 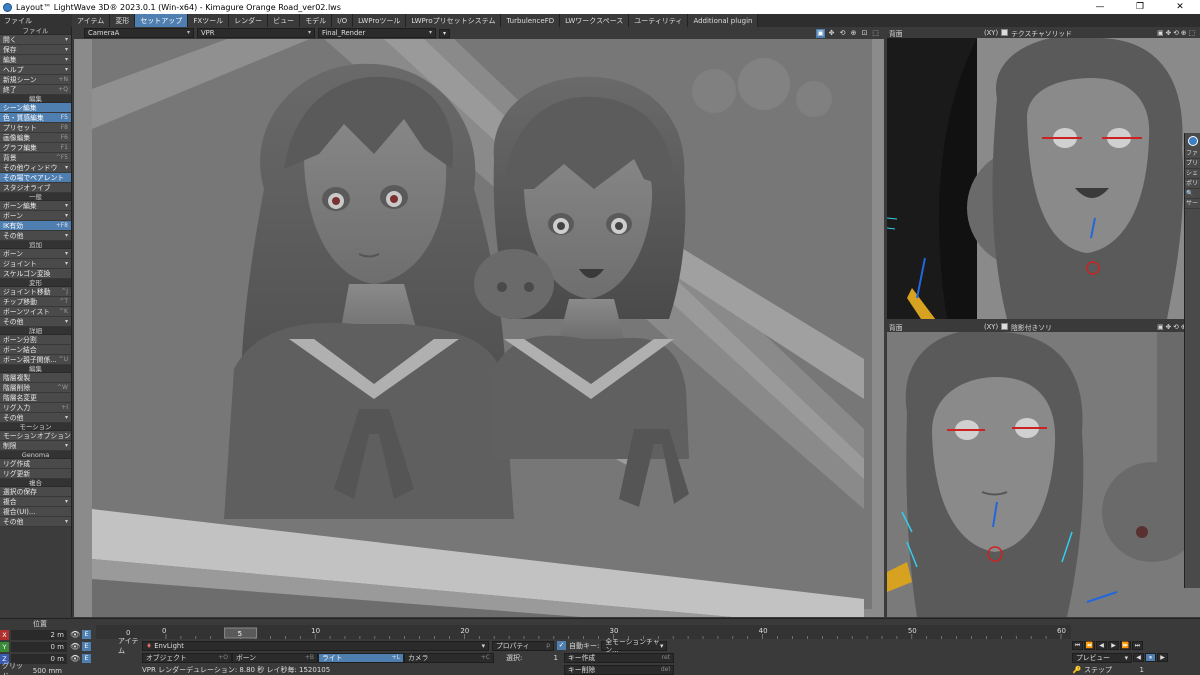 What do you see at coordinates (1077, 645) in the screenshot?
I see `first-frame-button: ⏮` at bounding box center [1077, 645].